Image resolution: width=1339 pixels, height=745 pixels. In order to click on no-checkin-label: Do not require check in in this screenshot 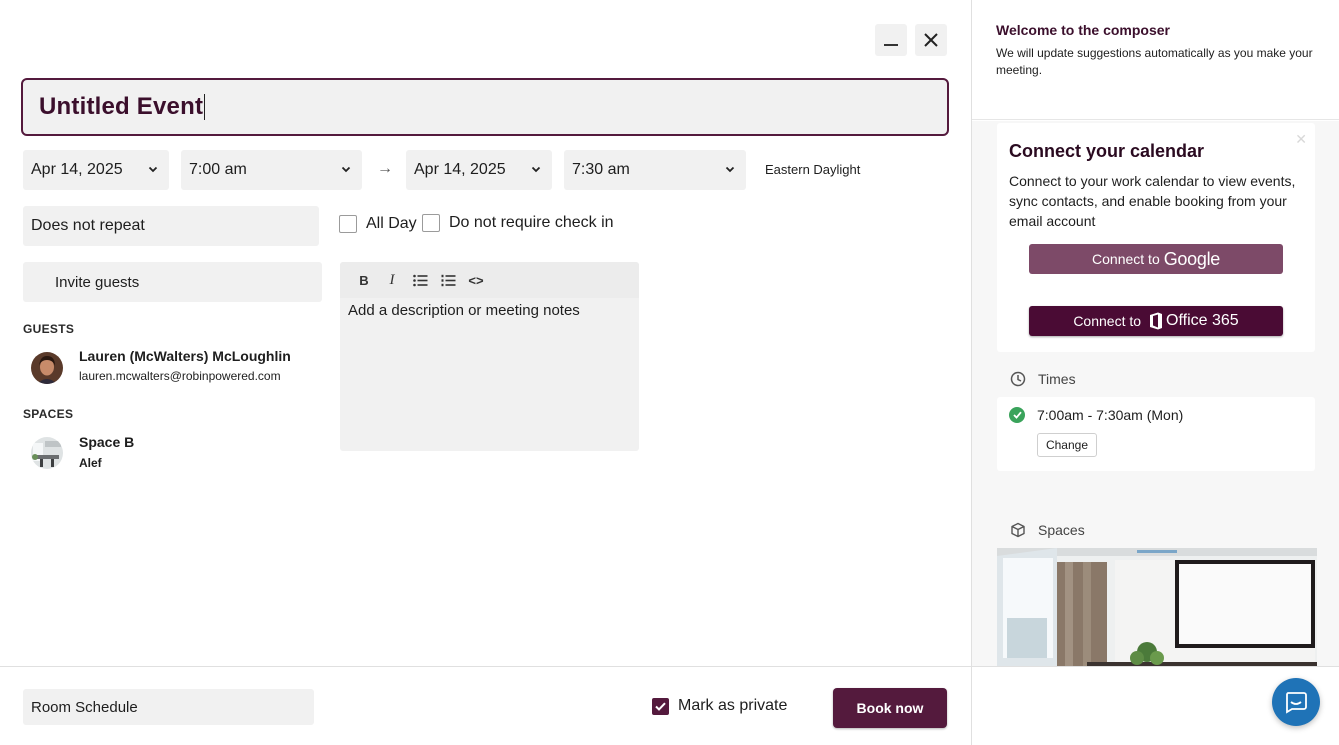, I will do `click(531, 222)`.